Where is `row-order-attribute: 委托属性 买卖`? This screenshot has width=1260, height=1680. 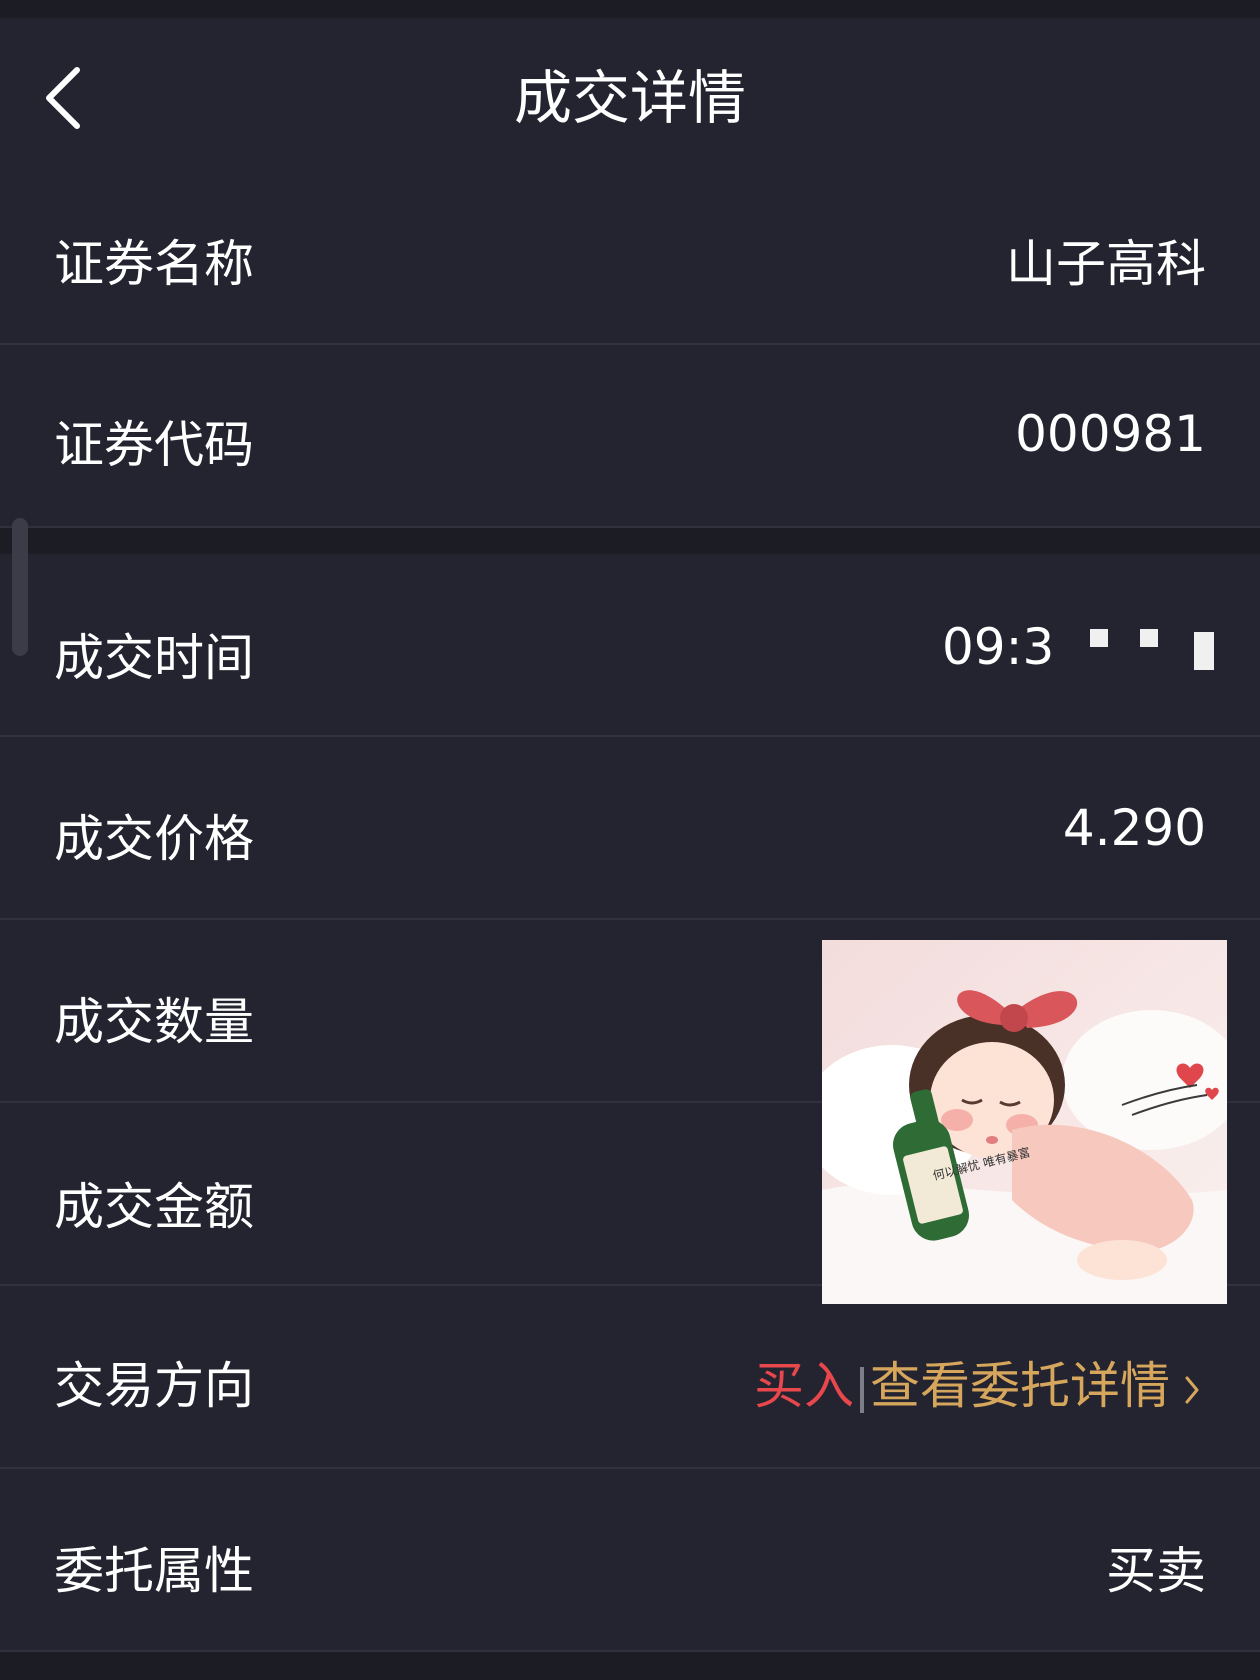
row-order-attribute: 委托属性 买卖 is located at coordinates (630, 1560).